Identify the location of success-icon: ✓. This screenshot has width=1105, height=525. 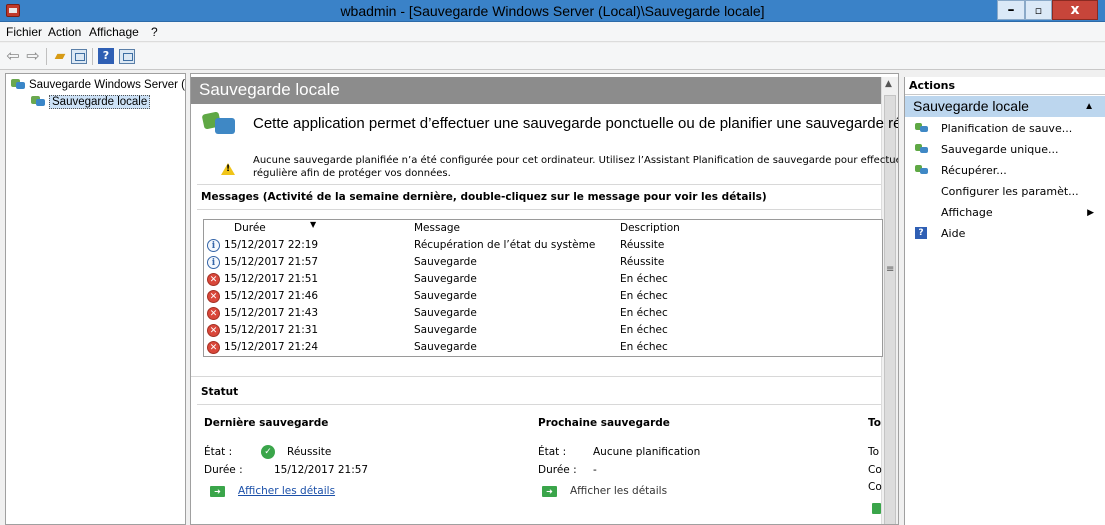
(268, 452).